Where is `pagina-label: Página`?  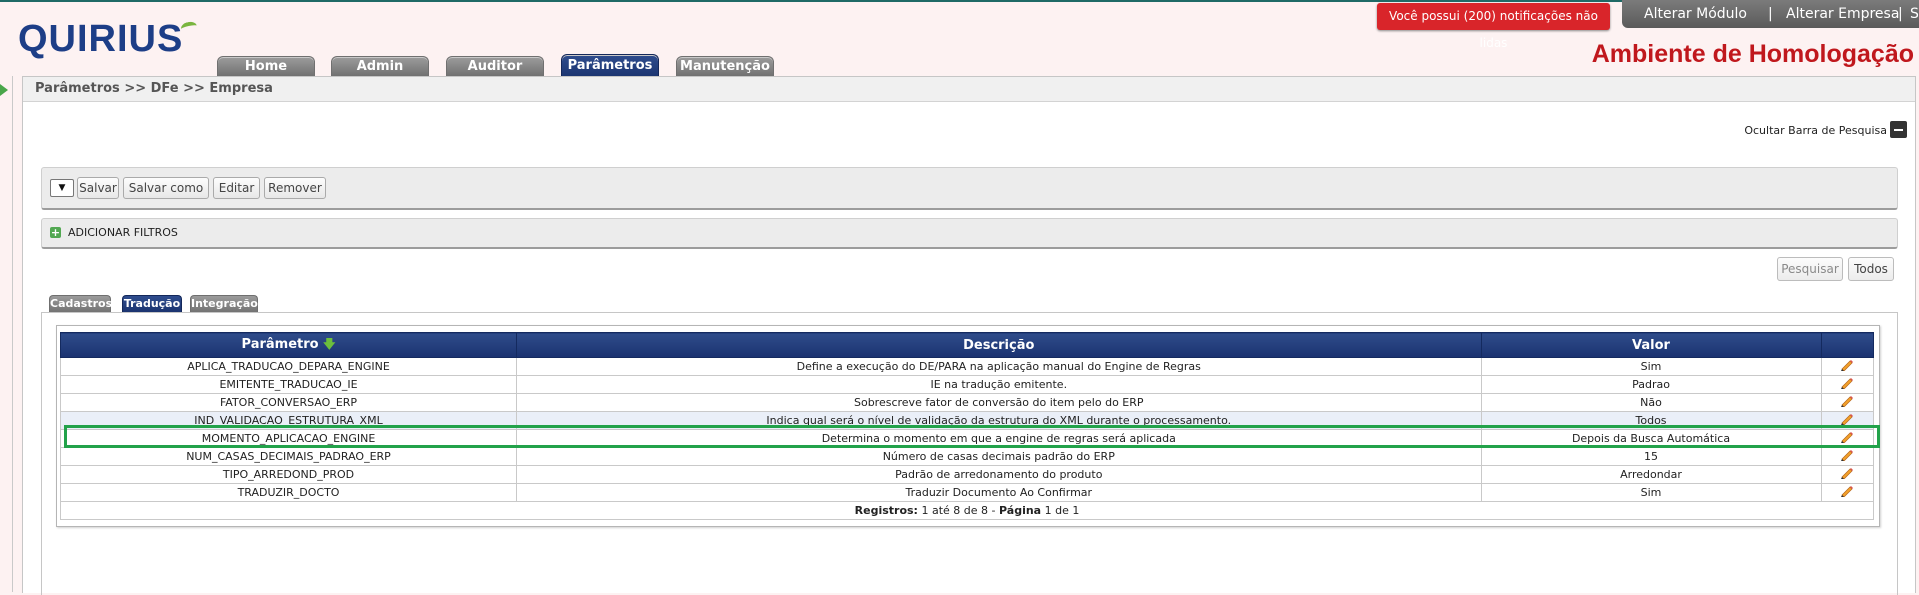 pagina-label: Página is located at coordinates (1020, 510).